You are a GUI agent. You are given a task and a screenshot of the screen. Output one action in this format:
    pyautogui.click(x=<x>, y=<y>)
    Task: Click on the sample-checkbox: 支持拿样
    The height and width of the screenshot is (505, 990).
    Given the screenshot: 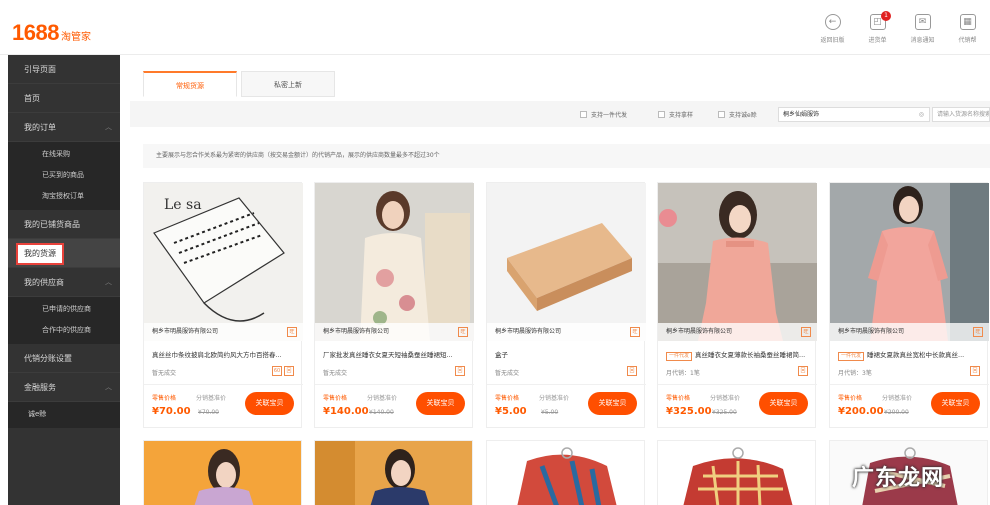 What is the action you would take?
    pyautogui.click(x=675, y=114)
    